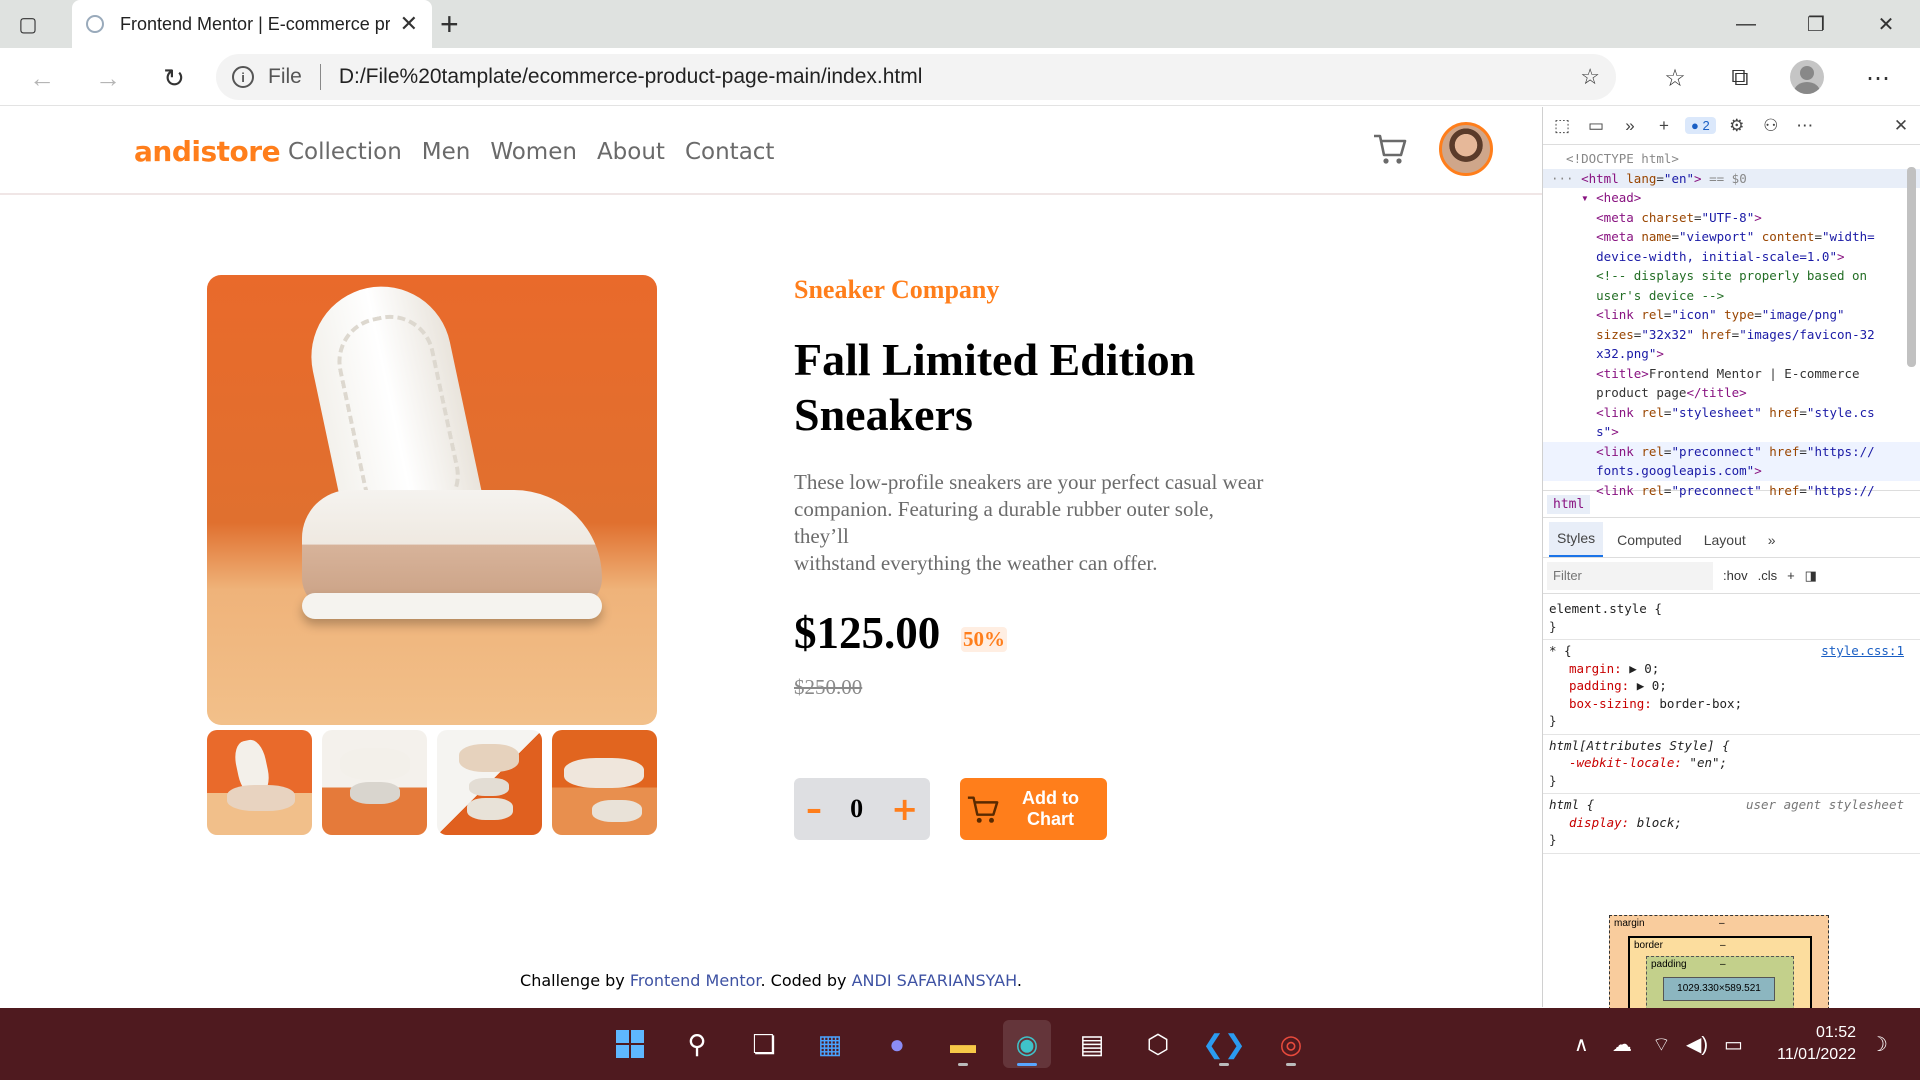 This screenshot has height=1080, width=1920. What do you see at coordinates (1224, 1044) in the screenshot?
I see `vscode-button: ❮❯` at bounding box center [1224, 1044].